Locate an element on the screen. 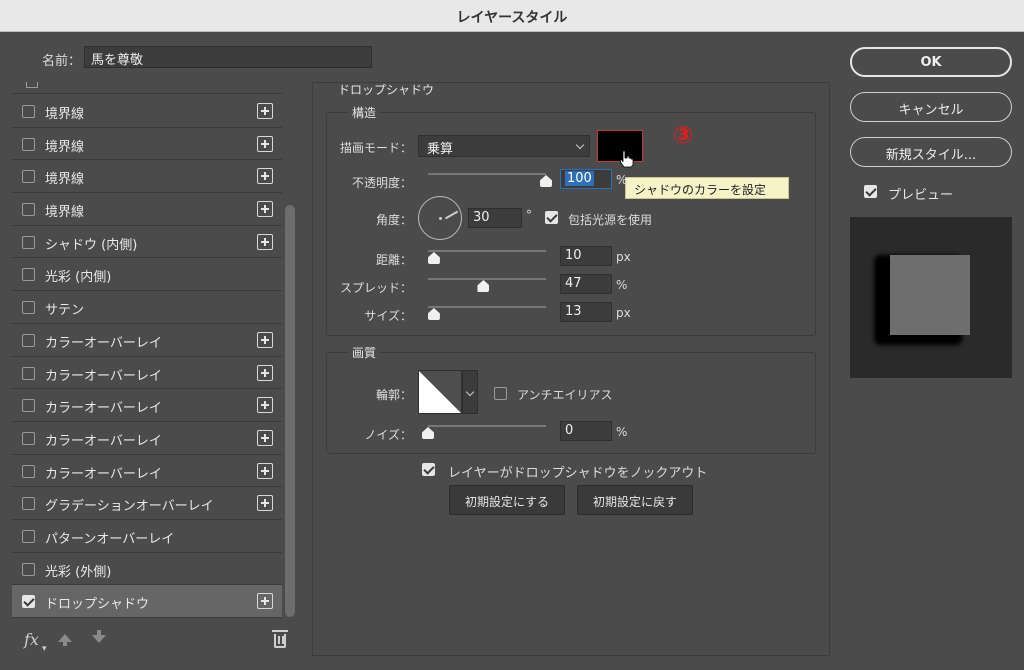 The image size is (1024, 670). spread-input: 47 is located at coordinates (586, 284).